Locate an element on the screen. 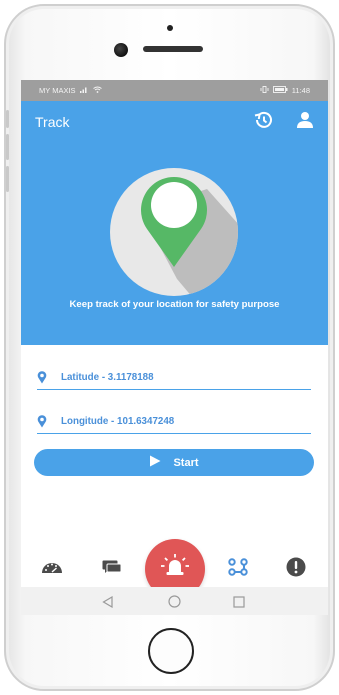  phone-sensor is located at coordinates (170, 28).